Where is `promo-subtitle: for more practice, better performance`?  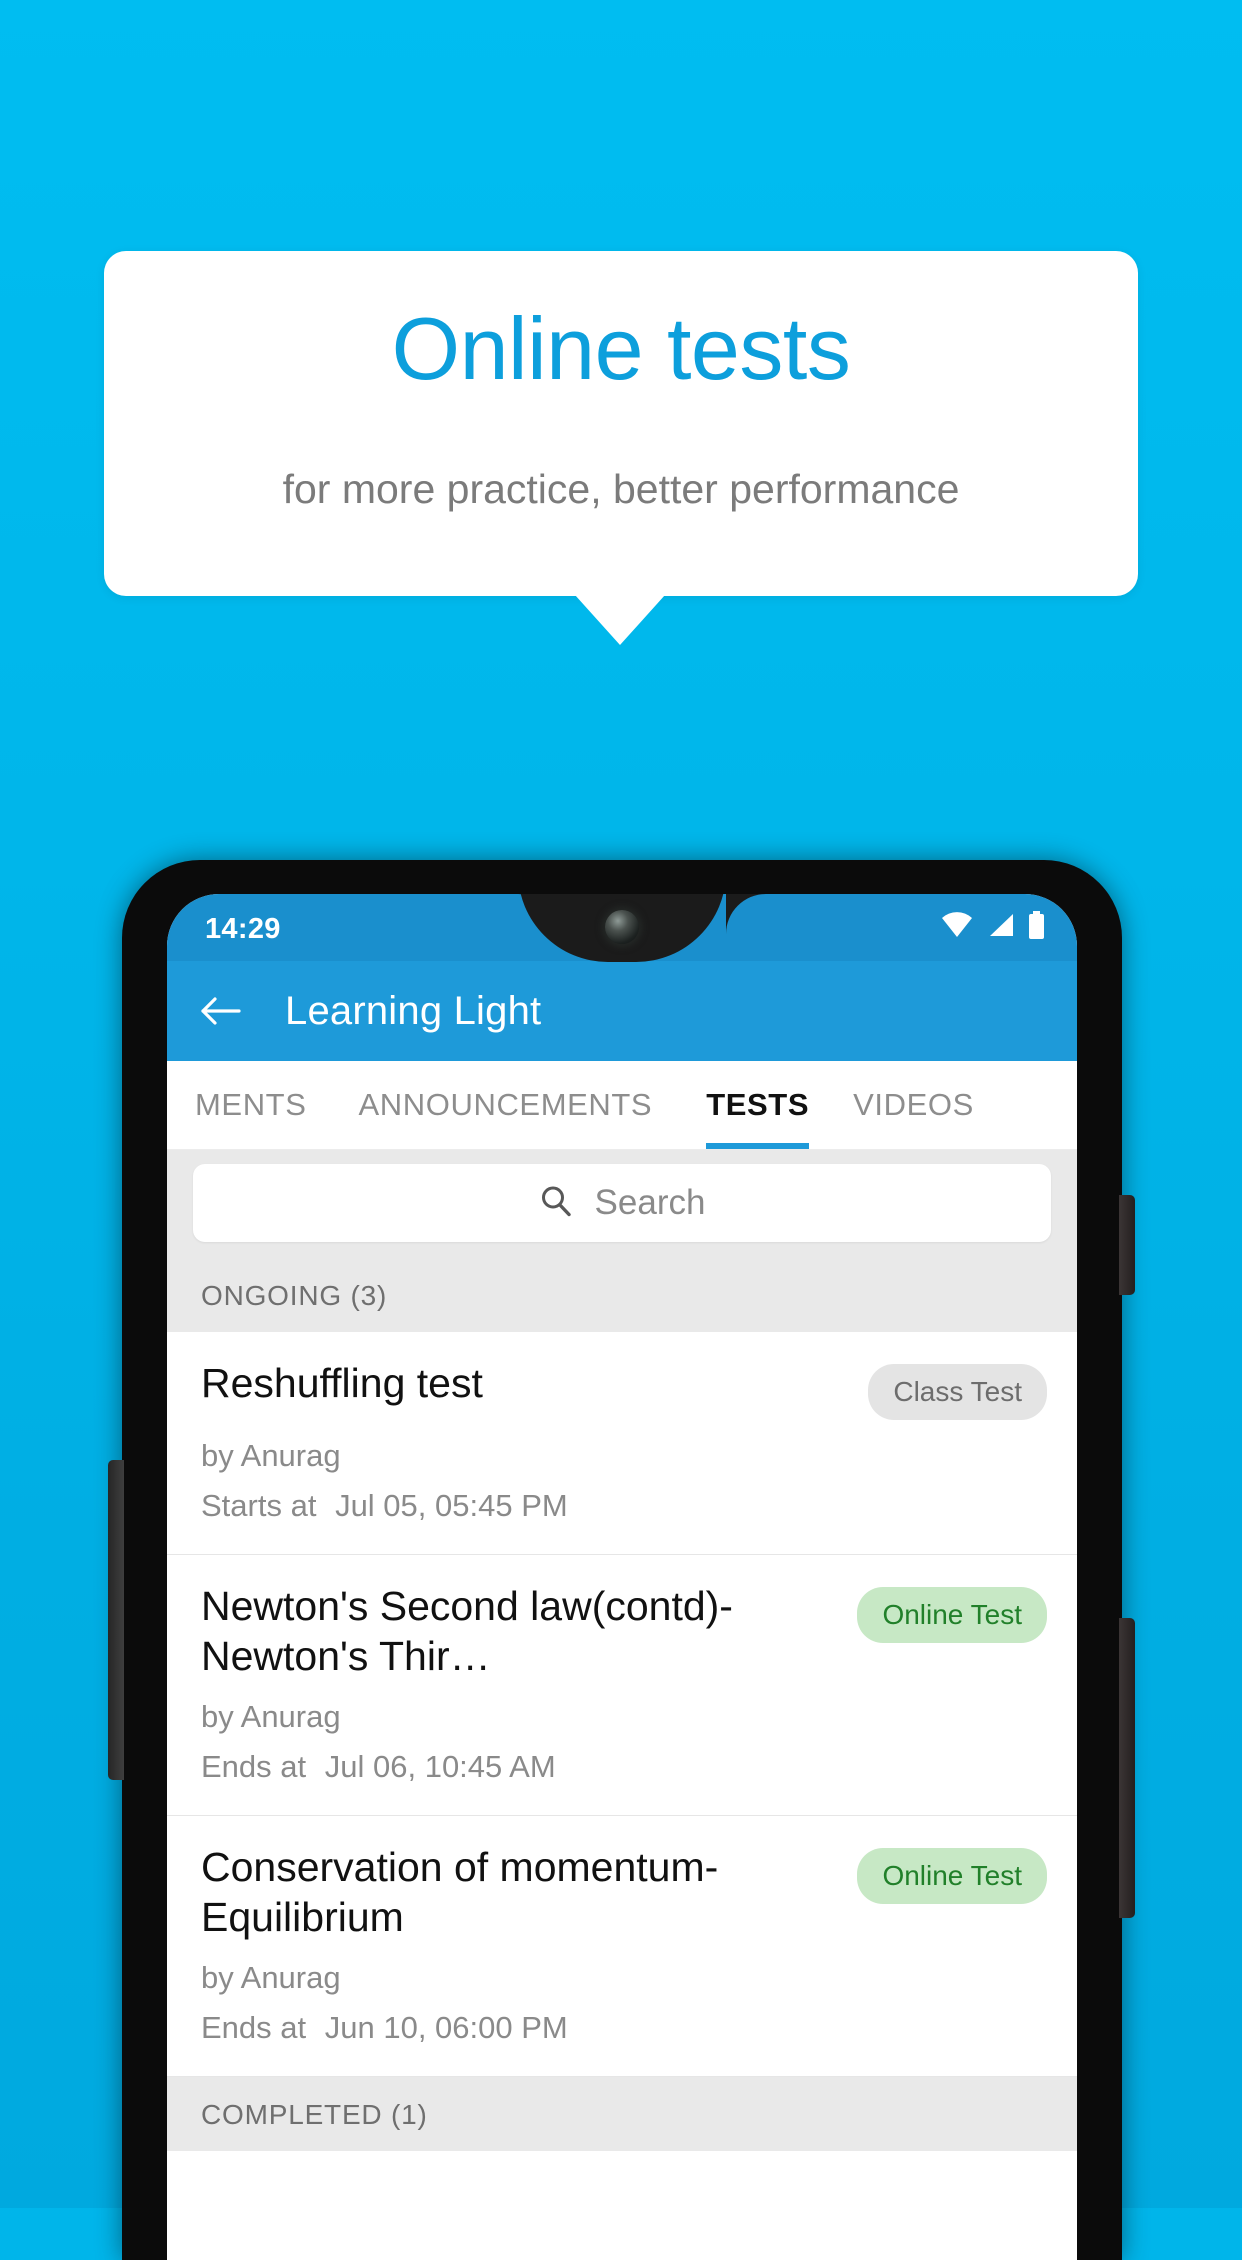
promo-subtitle: for more practice, better performance is located at coordinates (621, 489).